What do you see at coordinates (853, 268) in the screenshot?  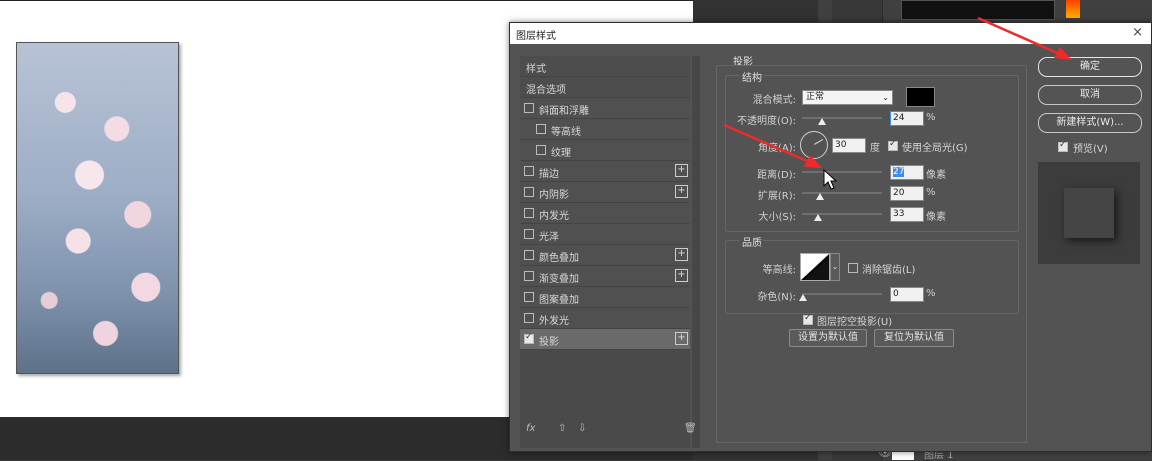 I see `anti-alias-checkbox` at bounding box center [853, 268].